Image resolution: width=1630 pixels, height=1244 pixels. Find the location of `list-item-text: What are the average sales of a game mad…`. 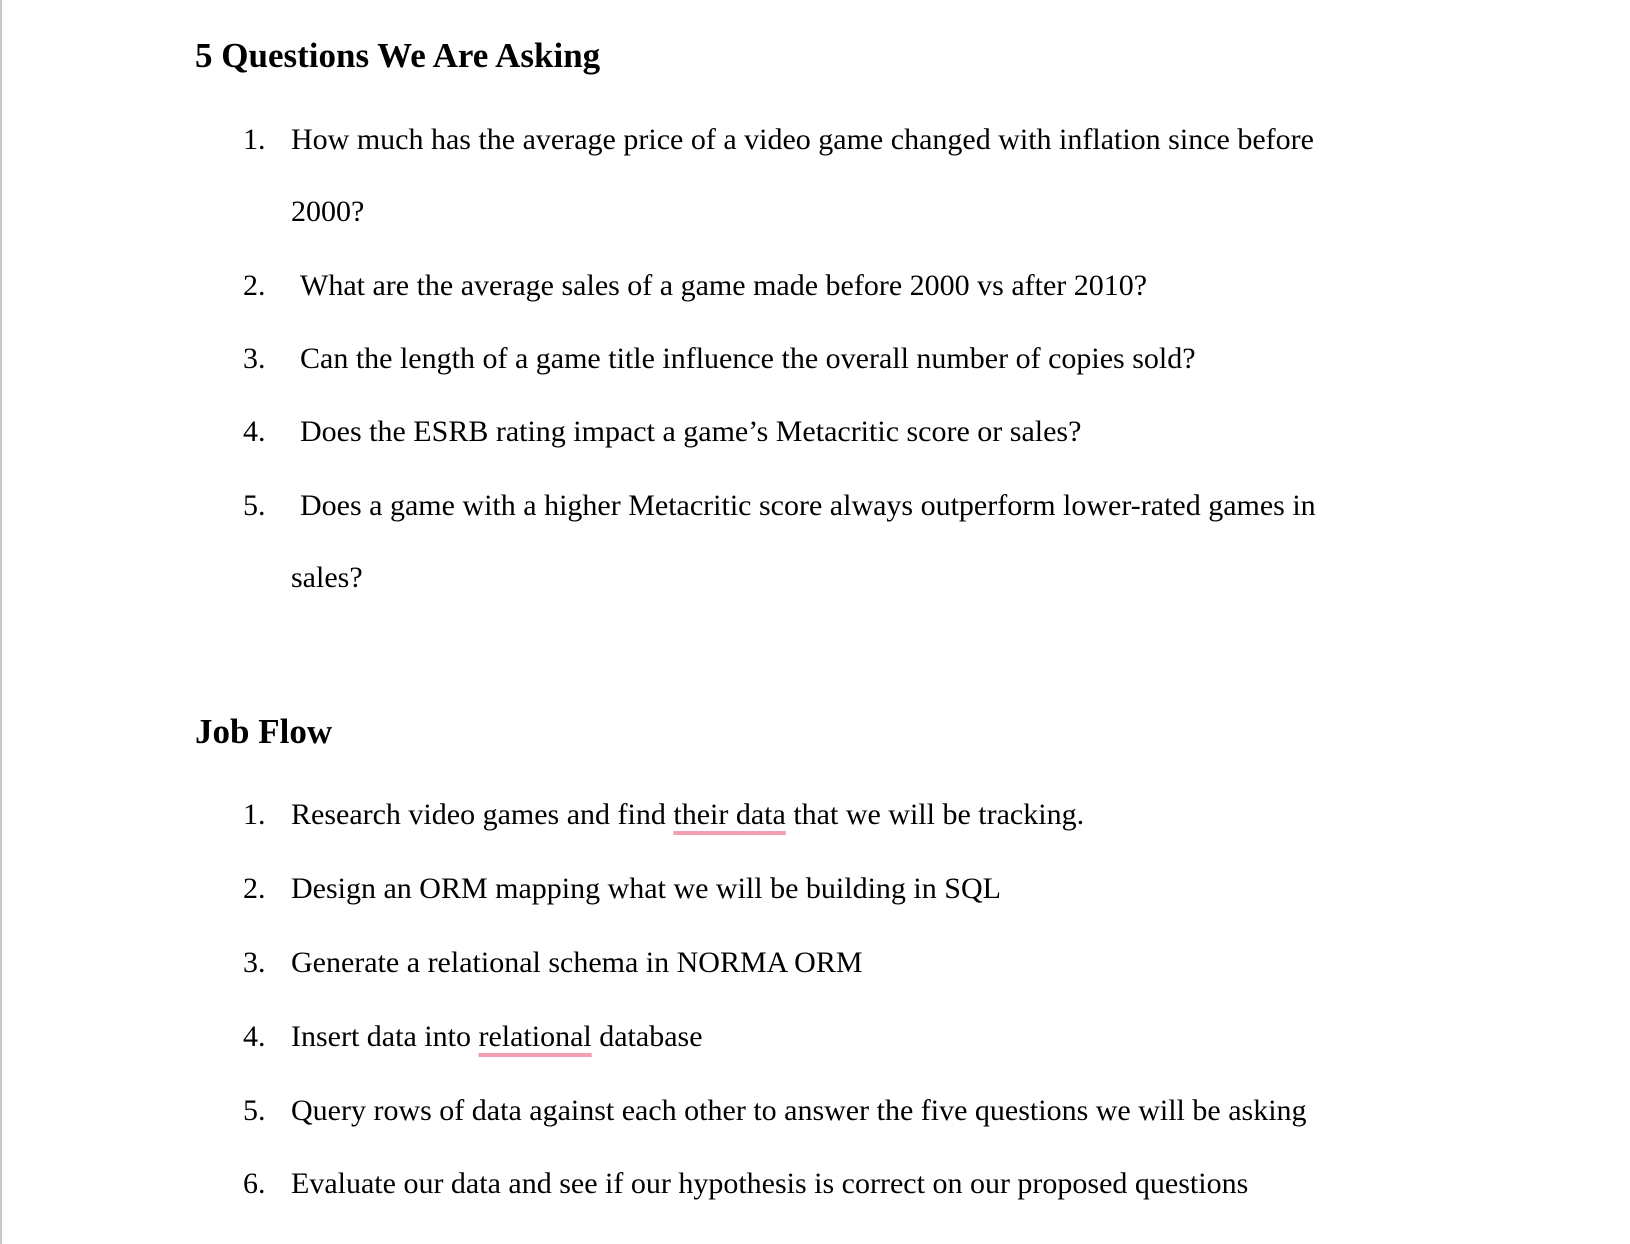

list-item-text: What are the average sales of a game mad… is located at coordinates (724, 285).